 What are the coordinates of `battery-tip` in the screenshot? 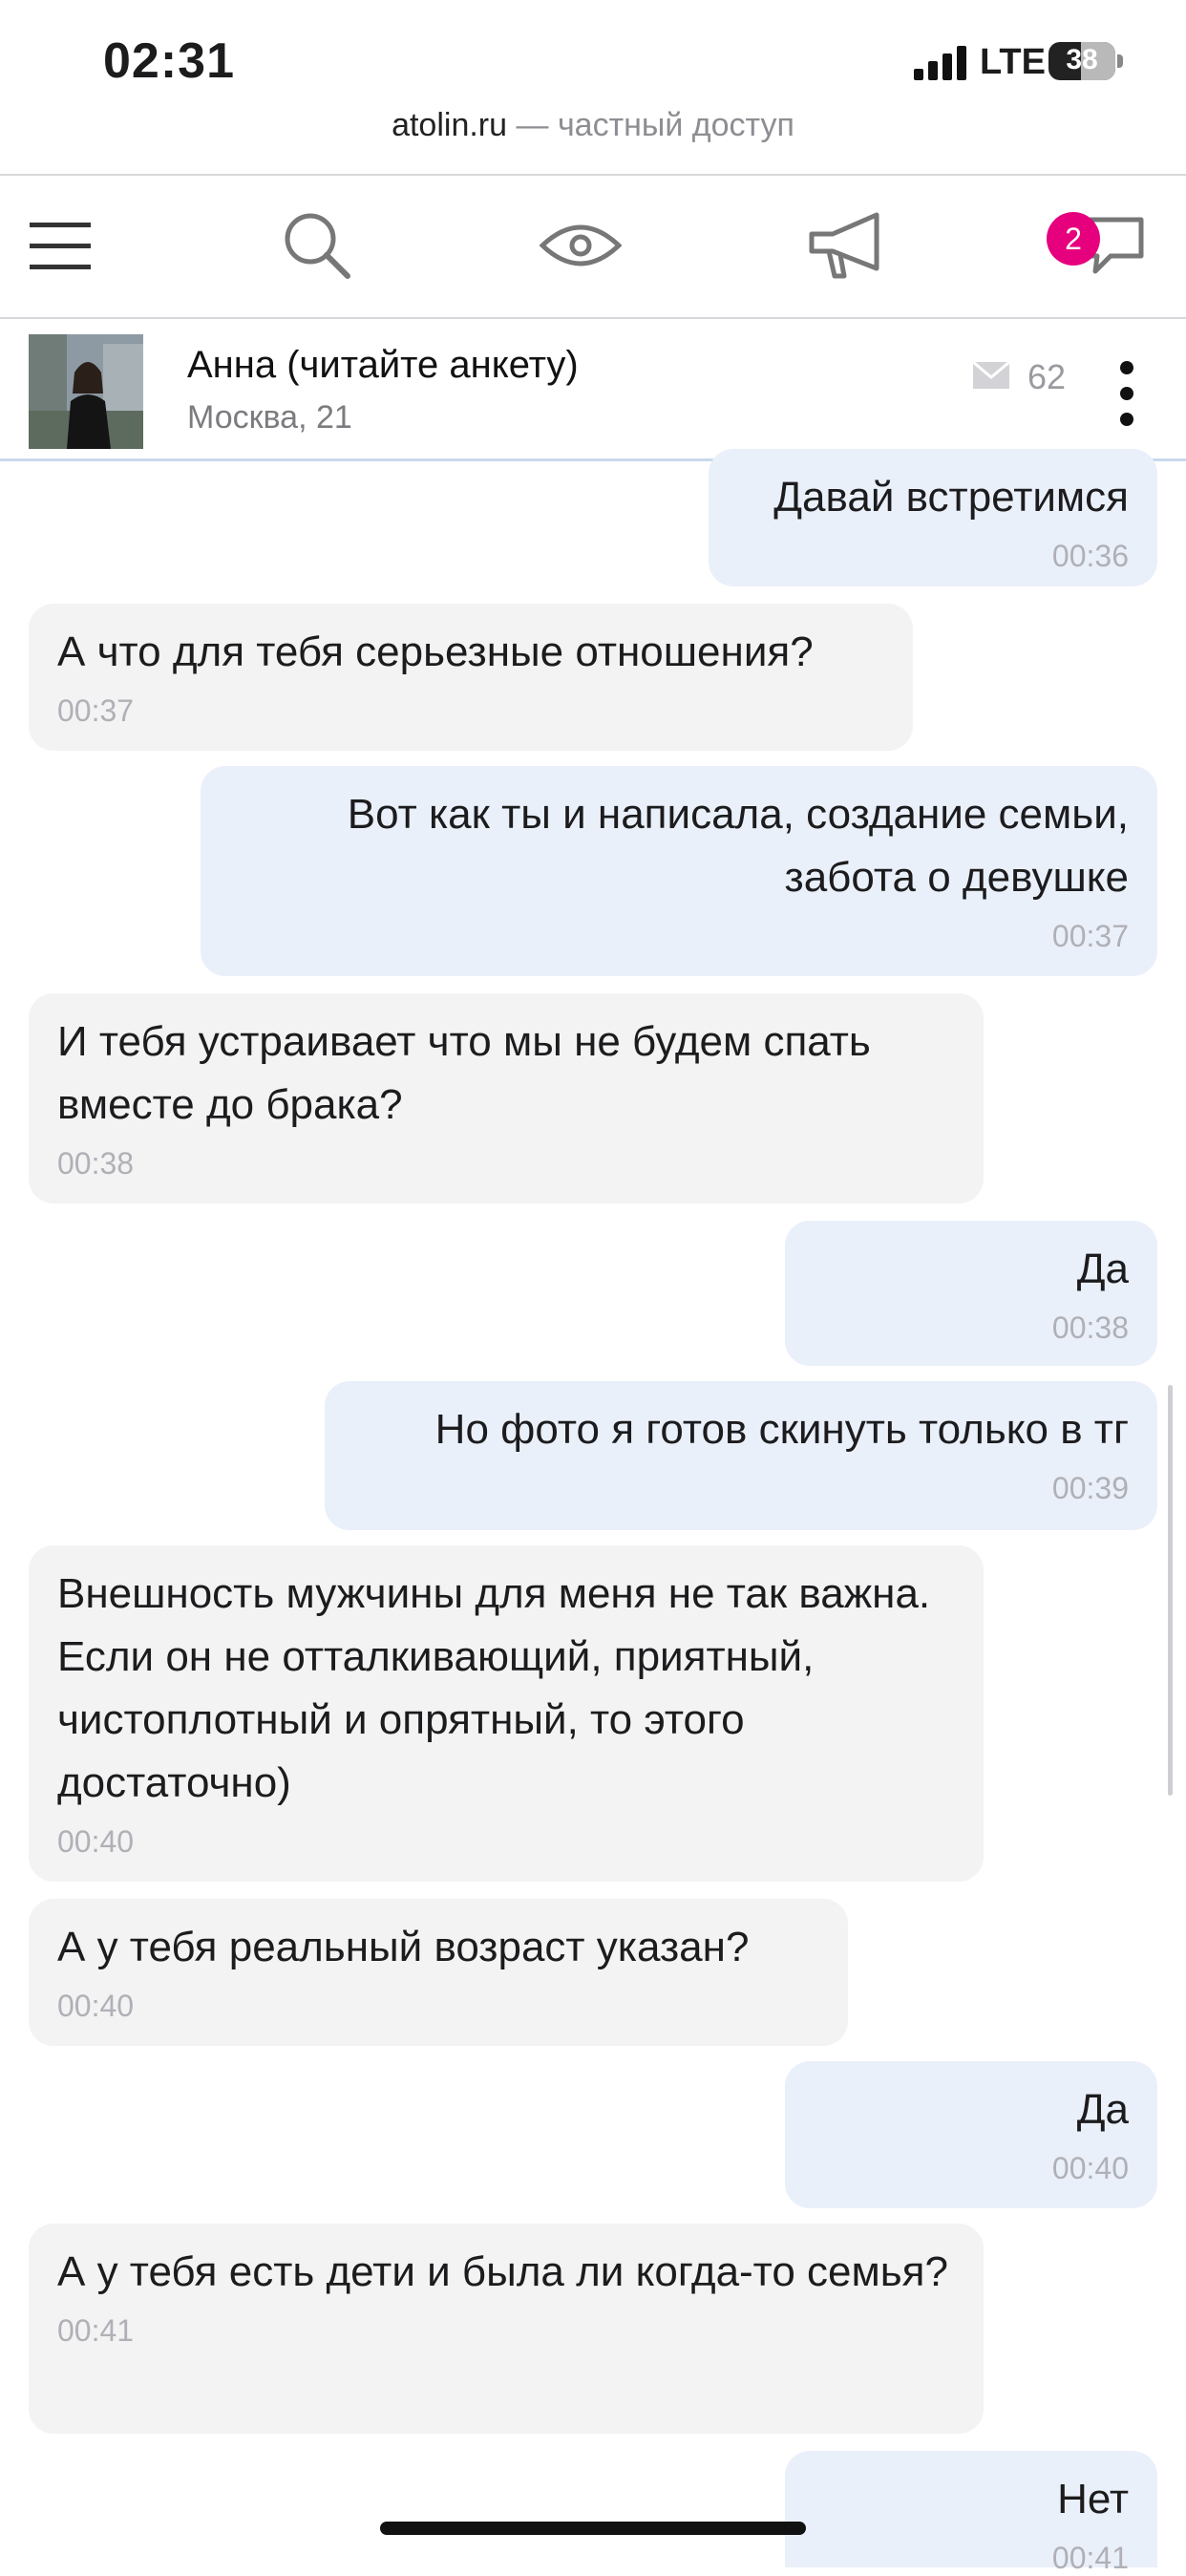 It's located at (1120, 61).